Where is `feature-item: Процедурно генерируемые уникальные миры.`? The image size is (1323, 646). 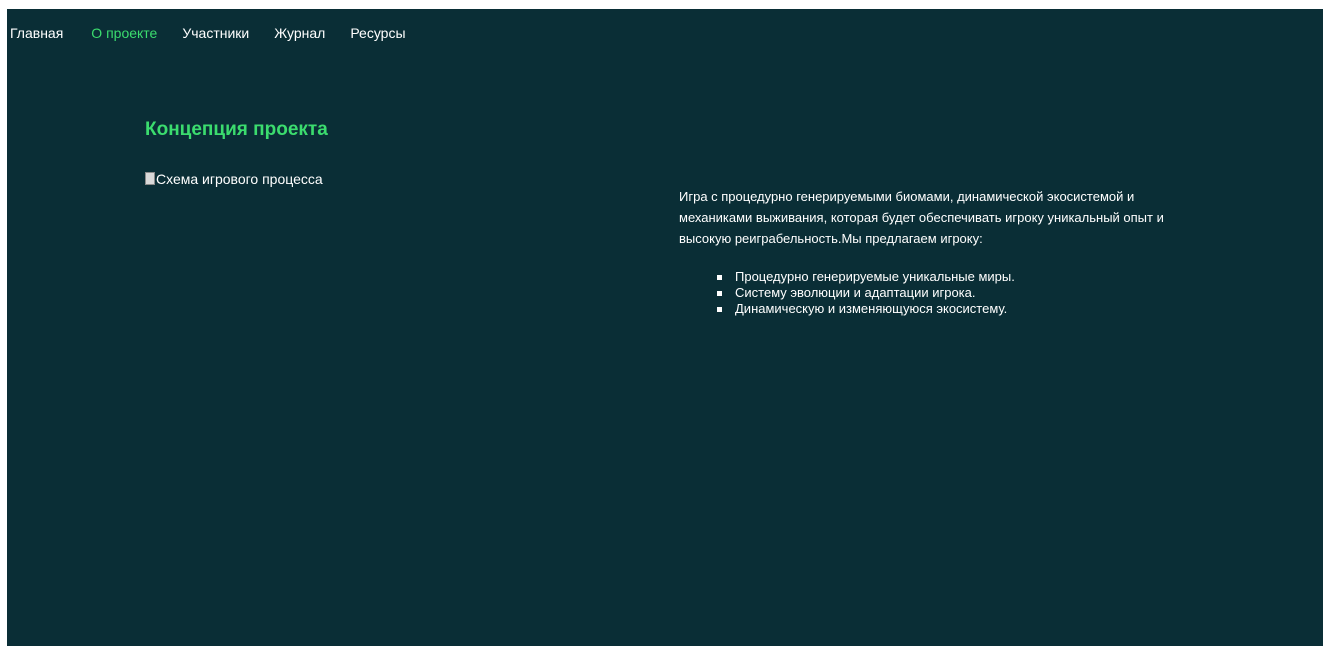 feature-item: Процедурно генерируемые уникальные миры. is located at coordinates (866, 277).